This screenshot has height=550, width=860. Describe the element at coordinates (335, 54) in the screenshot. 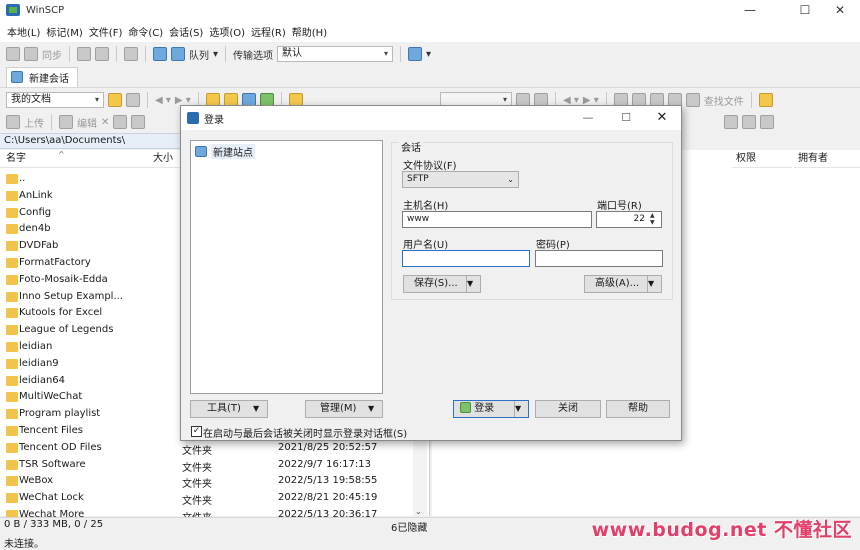

I see `transfer-settings-select: 默认 ▾` at that location.